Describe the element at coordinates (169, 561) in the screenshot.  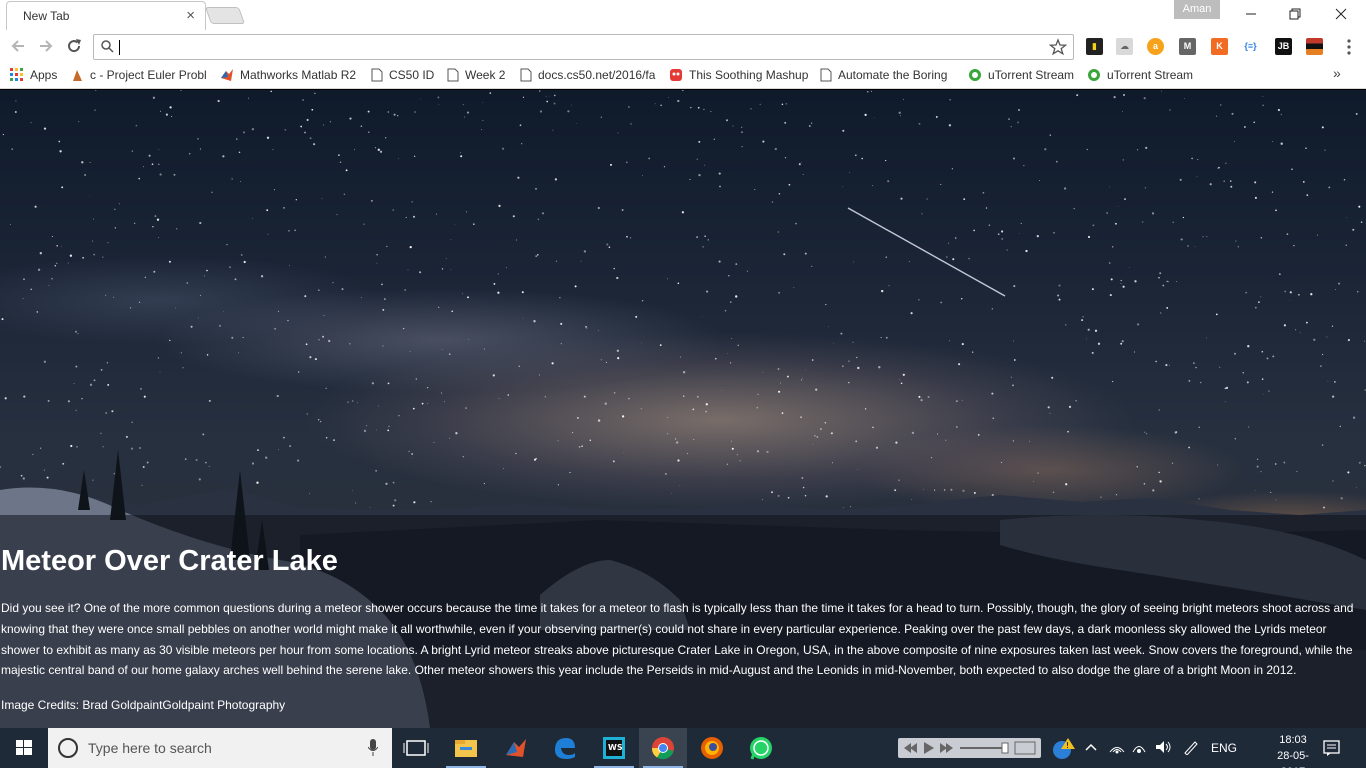
I see `article-title: Meteor Over Crater Lake` at that location.